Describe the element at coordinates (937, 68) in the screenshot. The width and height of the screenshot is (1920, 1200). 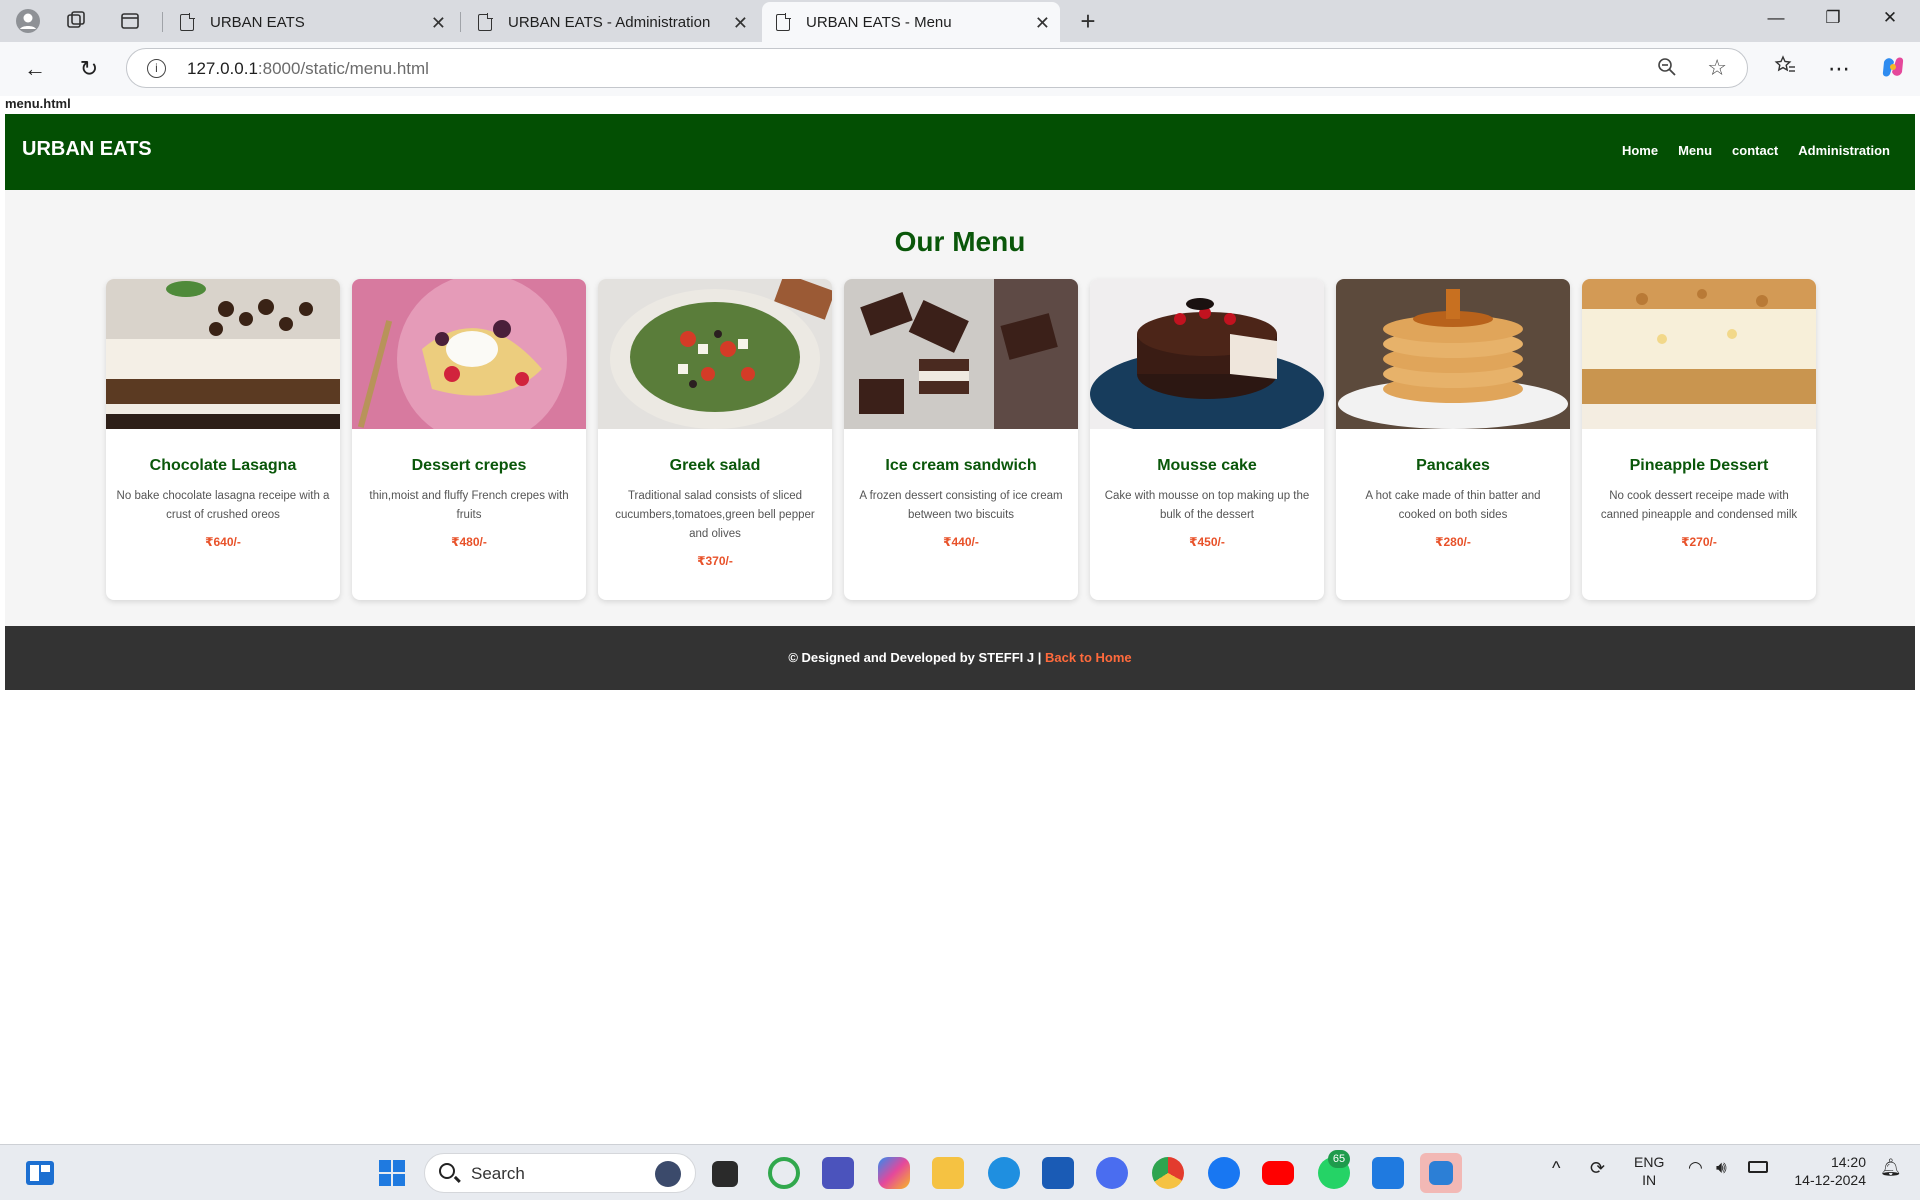
I see `address-bar: i 127.0.0.1:8000/static/menu.html ☆` at that location.